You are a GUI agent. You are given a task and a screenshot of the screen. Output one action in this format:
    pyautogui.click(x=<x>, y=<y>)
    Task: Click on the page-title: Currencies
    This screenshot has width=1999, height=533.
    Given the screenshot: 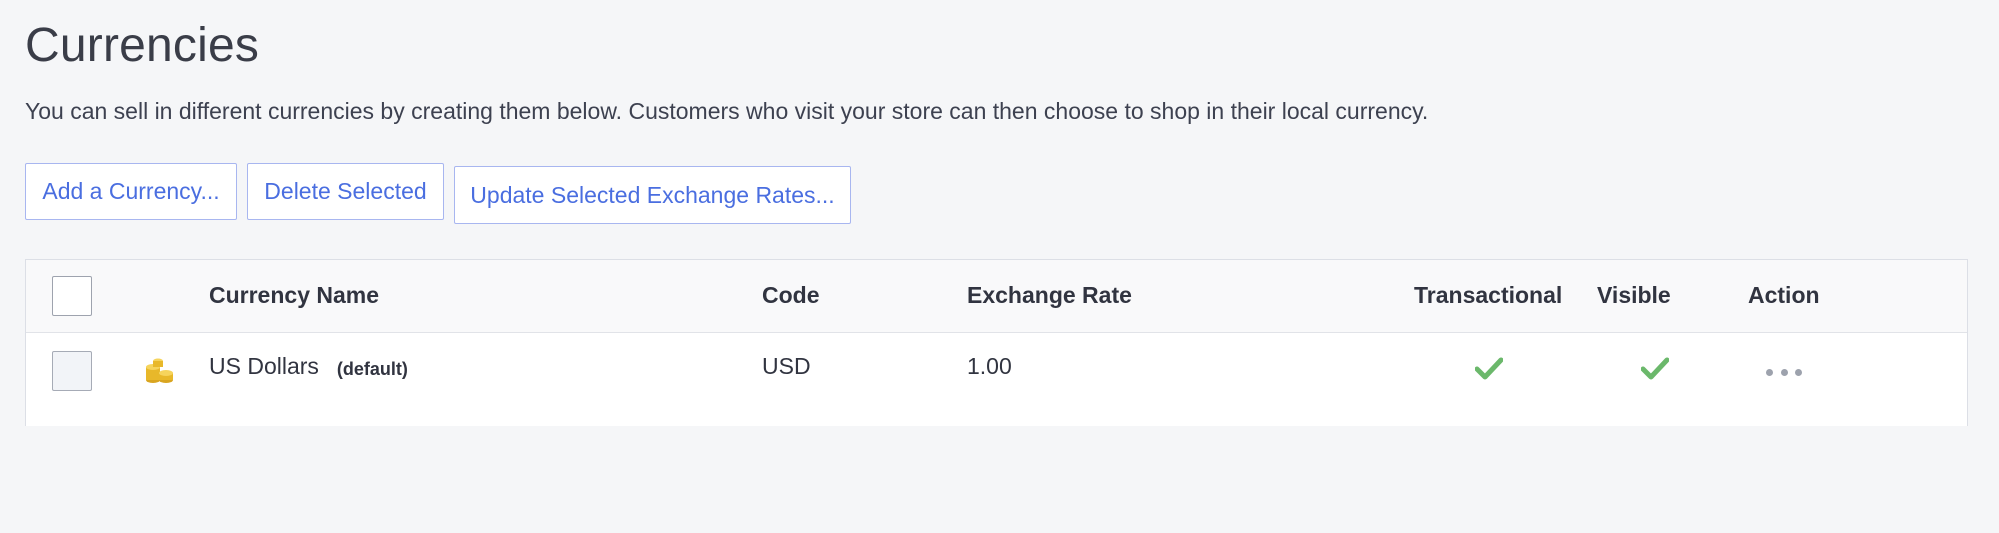 What is the action you would take?
    pyautogui.click(x=142, y=45)
    